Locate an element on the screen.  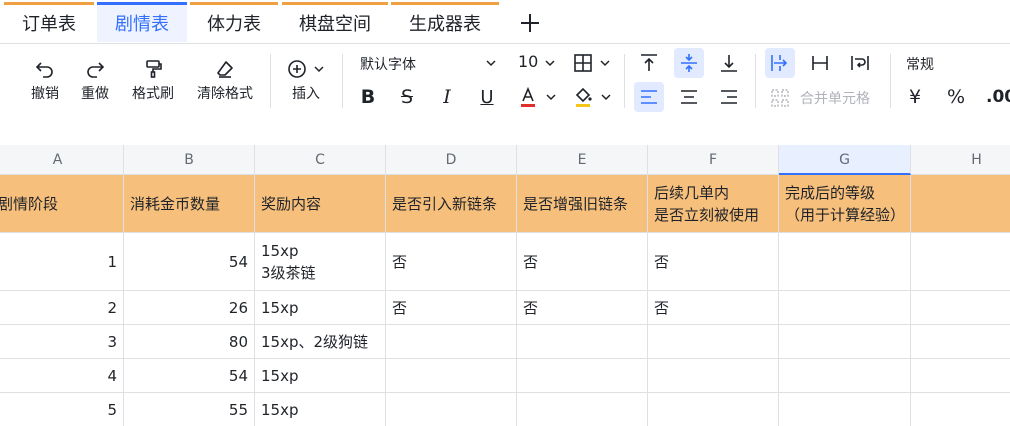
decimal-format-button: .00 is located at coordinates (996, 97).